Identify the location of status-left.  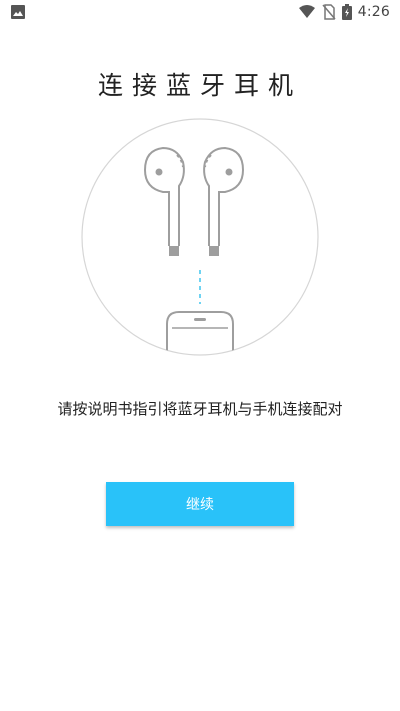
(18, 12).